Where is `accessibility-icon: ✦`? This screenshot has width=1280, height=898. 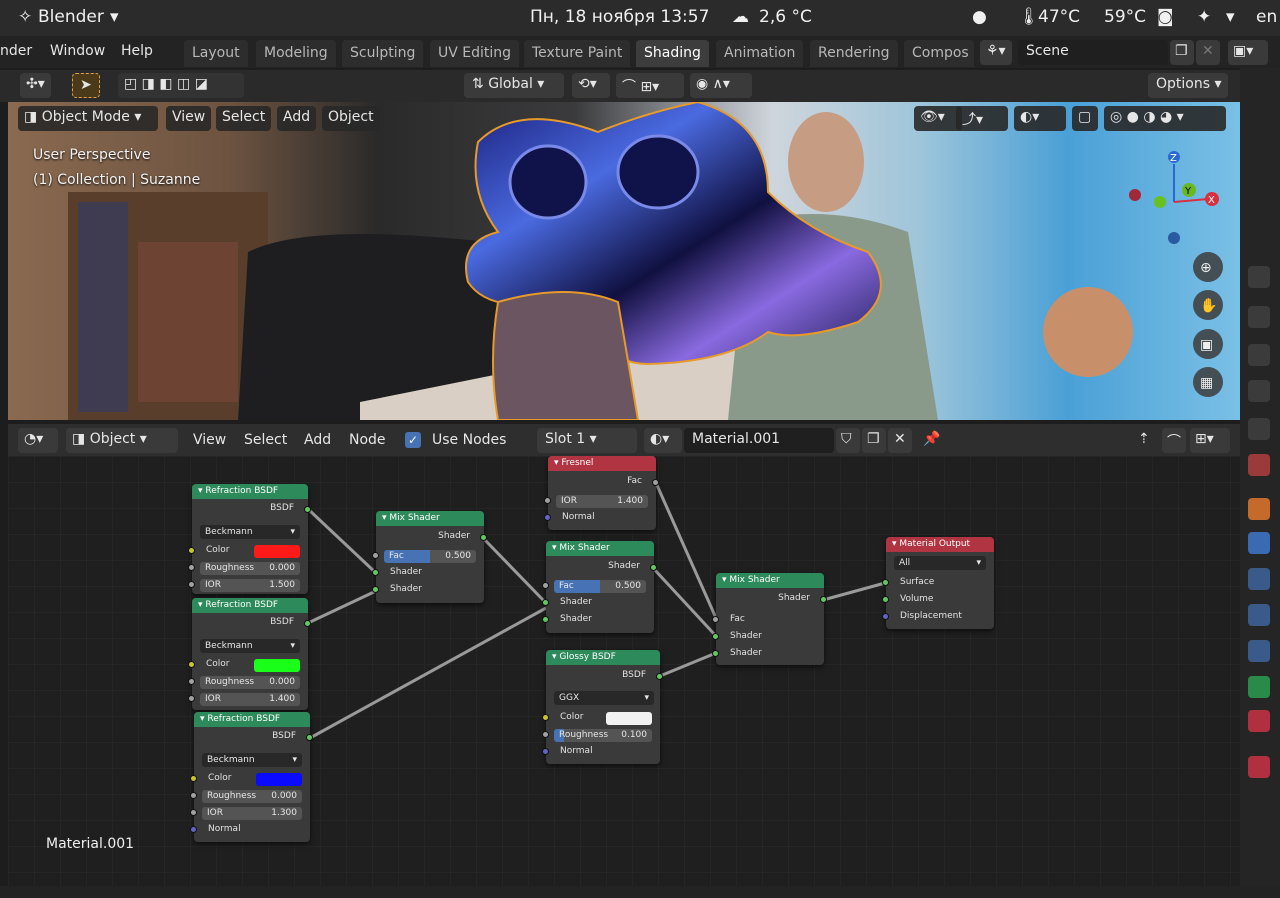
accessibility-icon: ✦ is located at coordinates (1204, 17).